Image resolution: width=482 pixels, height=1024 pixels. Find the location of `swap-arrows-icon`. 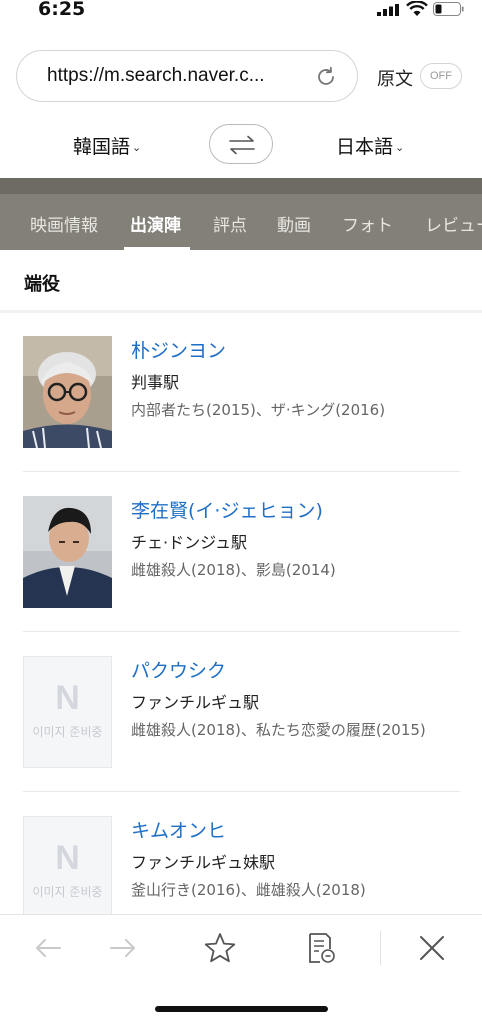

swap-arrows-icon is located at coordinates (242, 145).